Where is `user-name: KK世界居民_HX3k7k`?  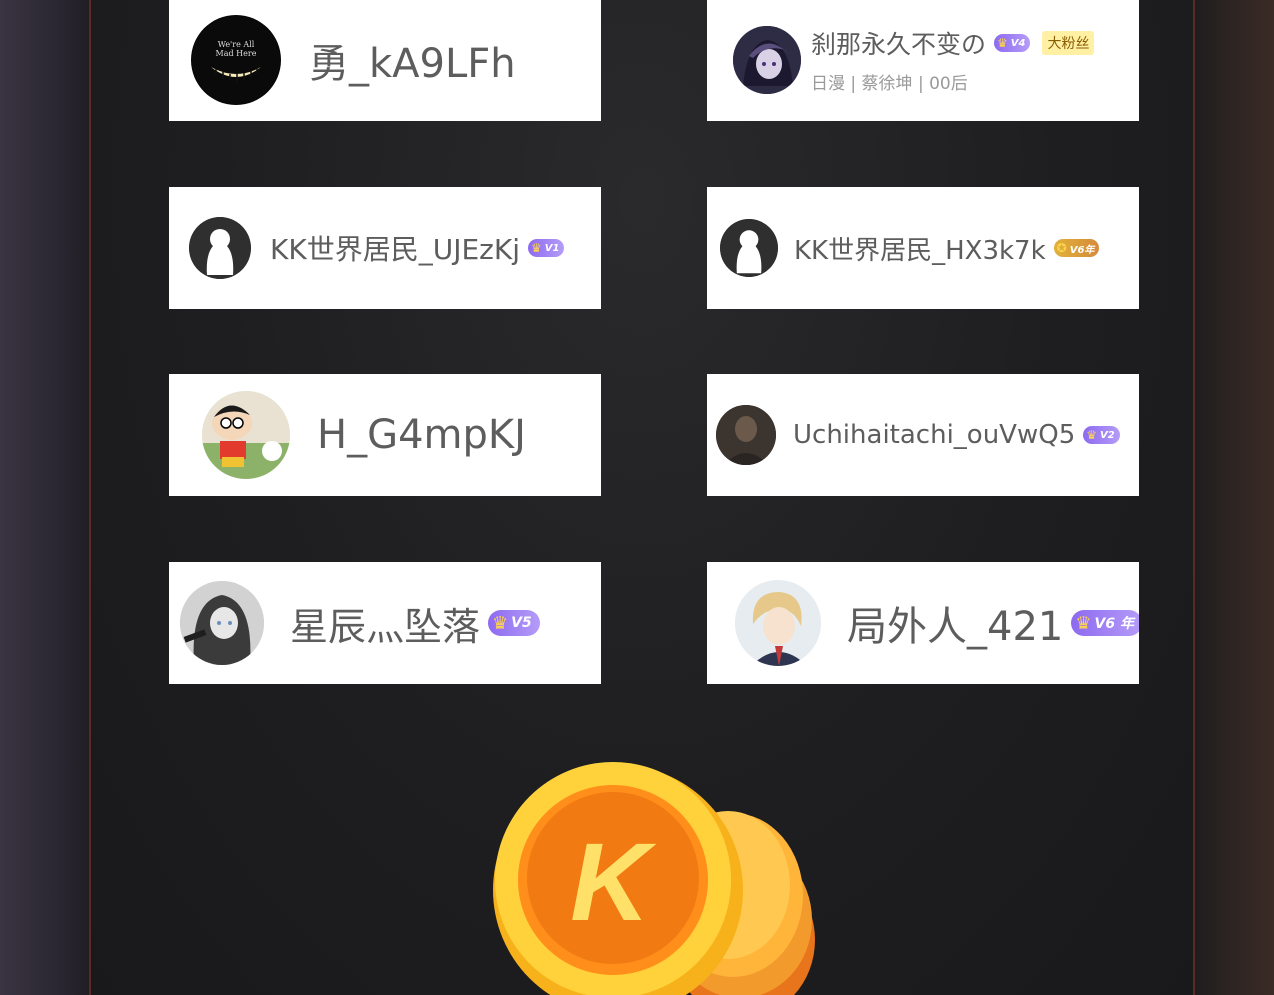 user-name: KK世界居民_HX3k7k is located at coordinates (920, 250).